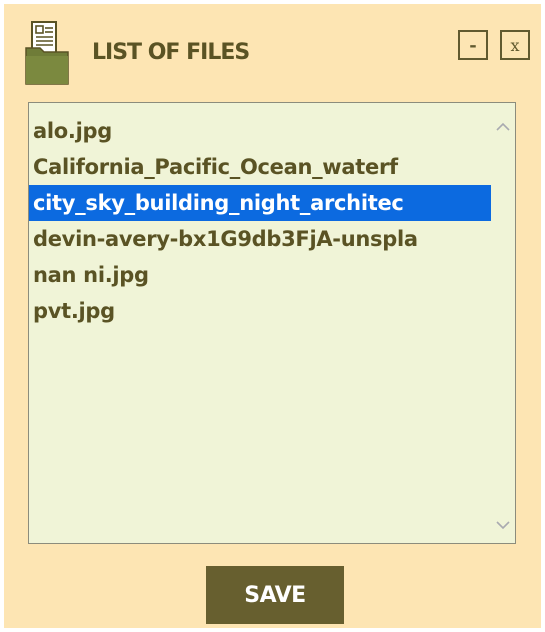 This screenshot has height=632, width=545. What do you see at coordinates (503, 525) in the screenshot?
I see `chevron-down-icon` at bounding box center [503, 525].